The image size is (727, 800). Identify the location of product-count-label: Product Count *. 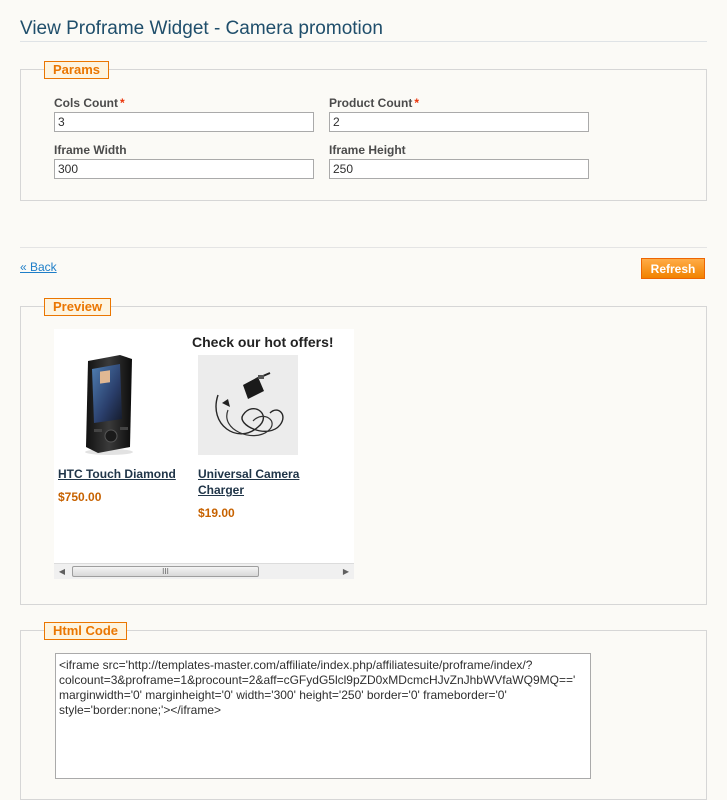
(374, 103).